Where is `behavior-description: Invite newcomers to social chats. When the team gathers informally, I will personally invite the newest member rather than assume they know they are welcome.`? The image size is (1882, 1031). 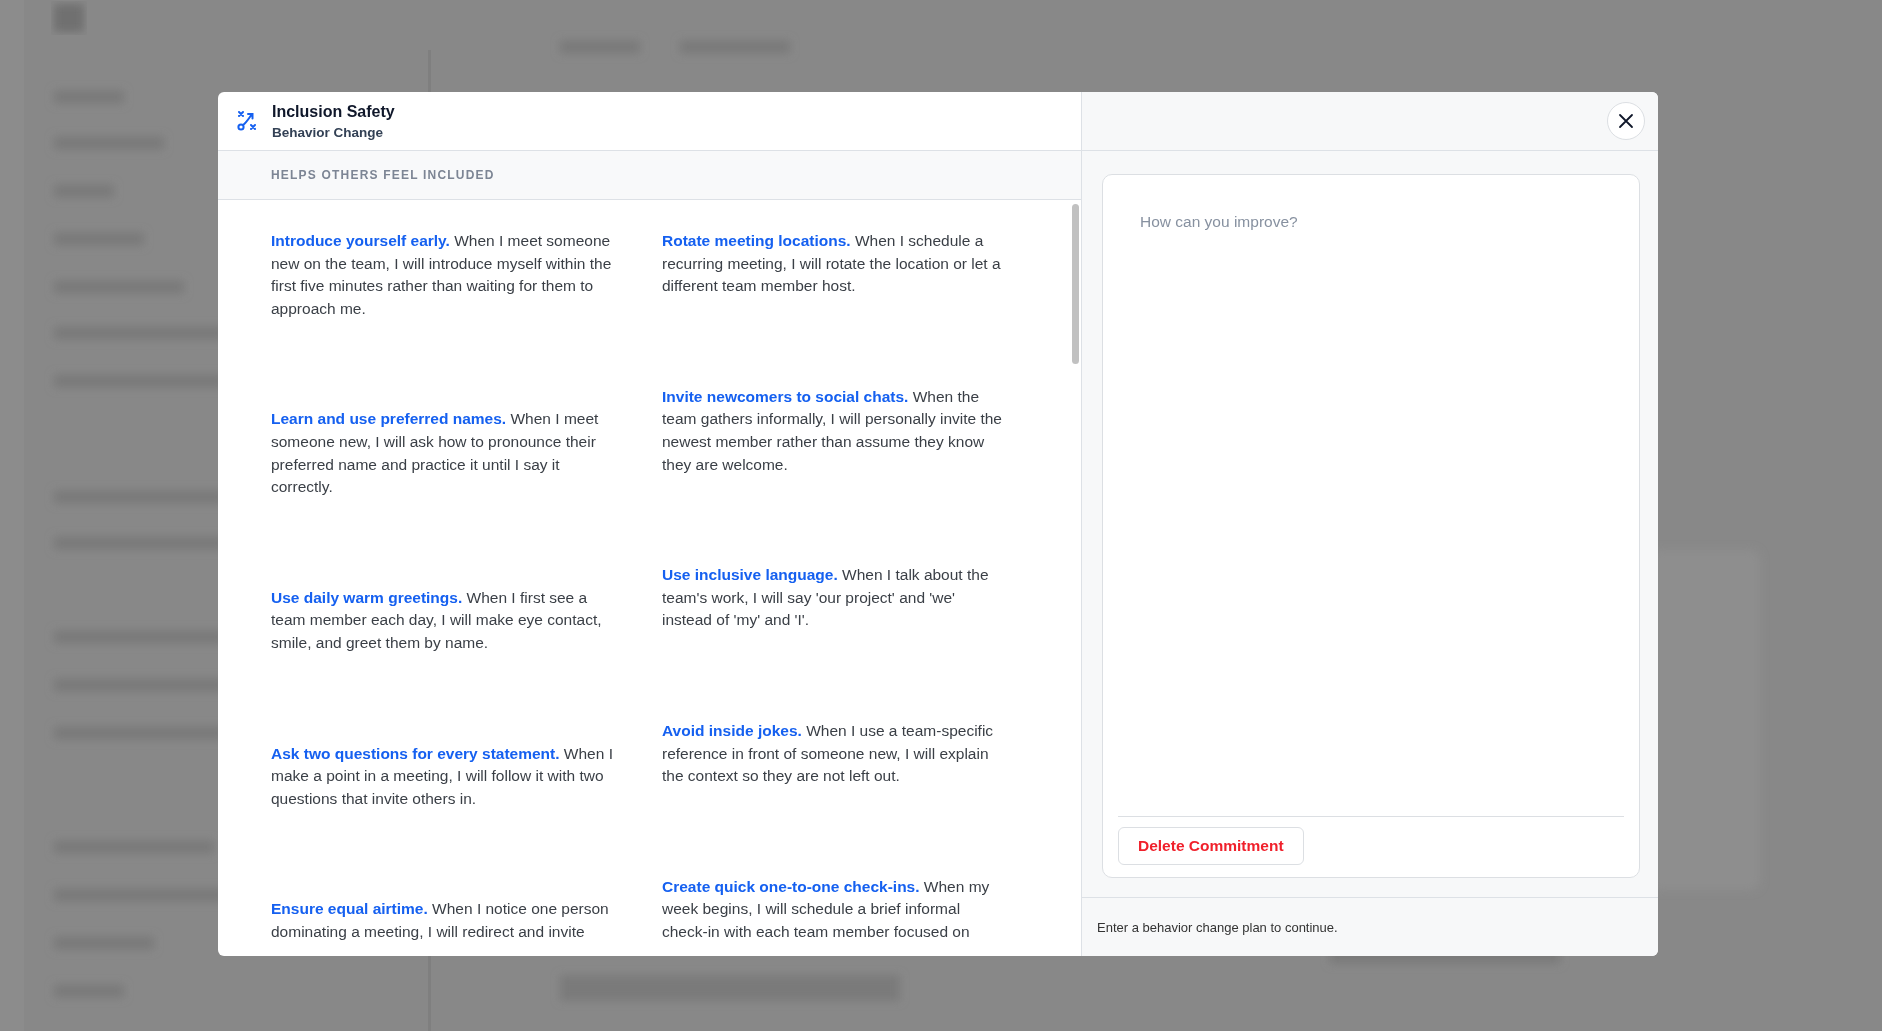
behavior-description: Invite newcomers to social chats. When the team gathers informally, I will personally invite the newest member rather than assume they know they are welcome. is located at coordinates (832, 430).